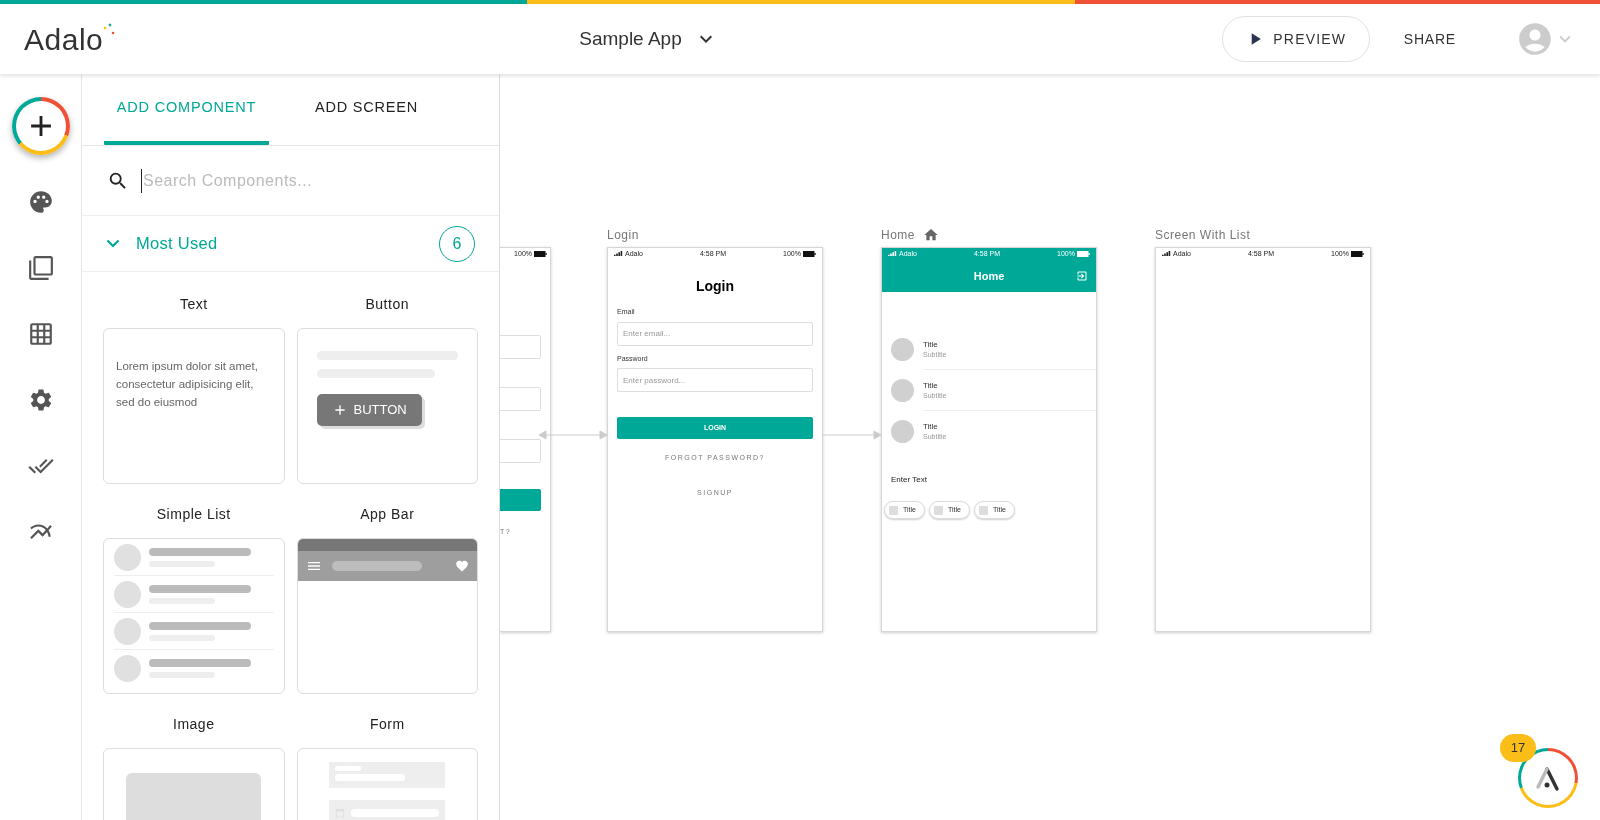 The image size is (1600, 820). Describe the element at coordinates (909, 480) in the screenshot. I see `body-text: Enter Text` at that location.